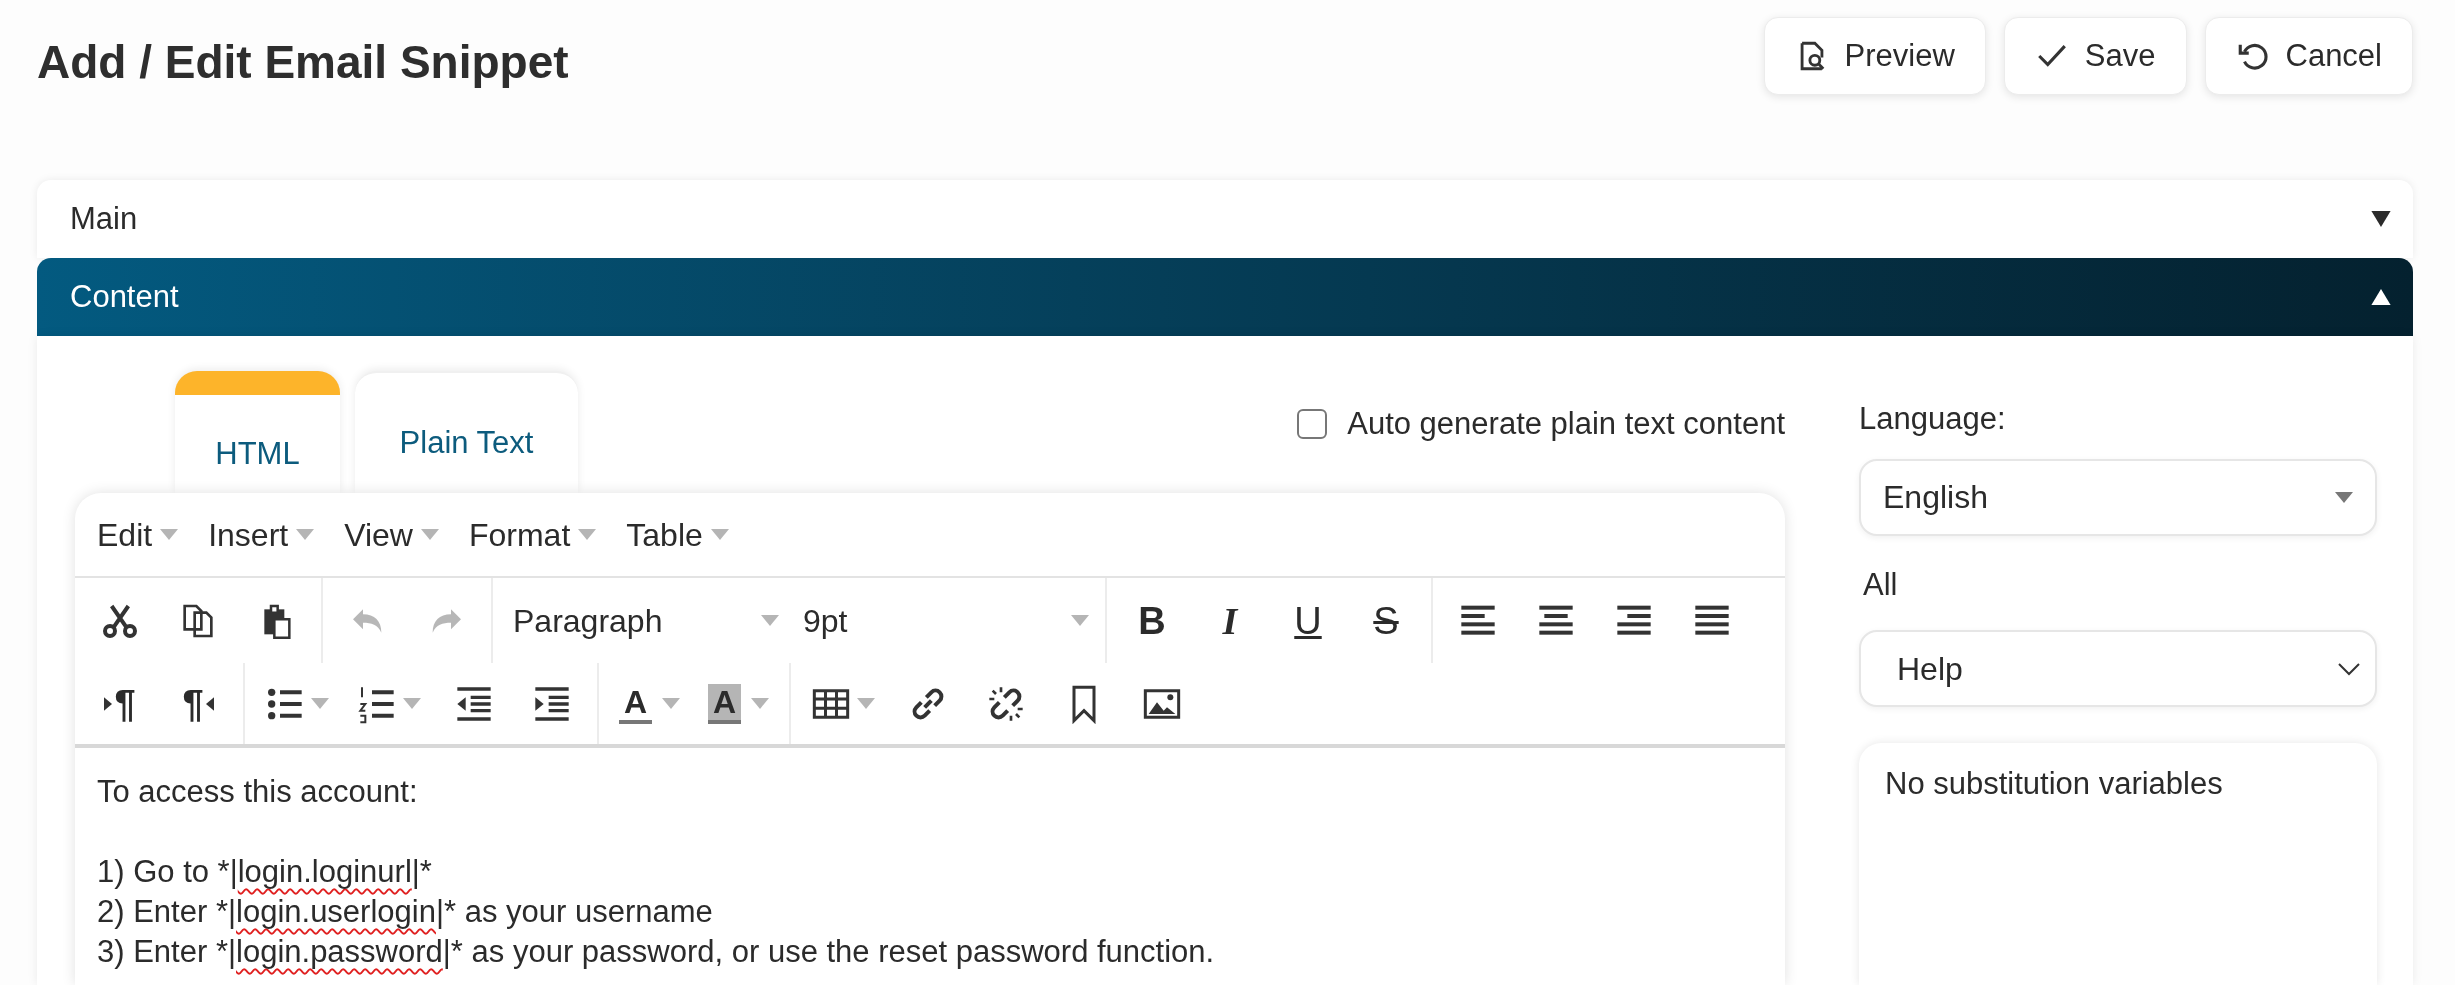 Image resolution: width=2455 pixels, height=985 pixels. What do you see at coordinates (1230, 620) in the screenshot?
I see `italic-button: I` at bounding box center [1230, 620].